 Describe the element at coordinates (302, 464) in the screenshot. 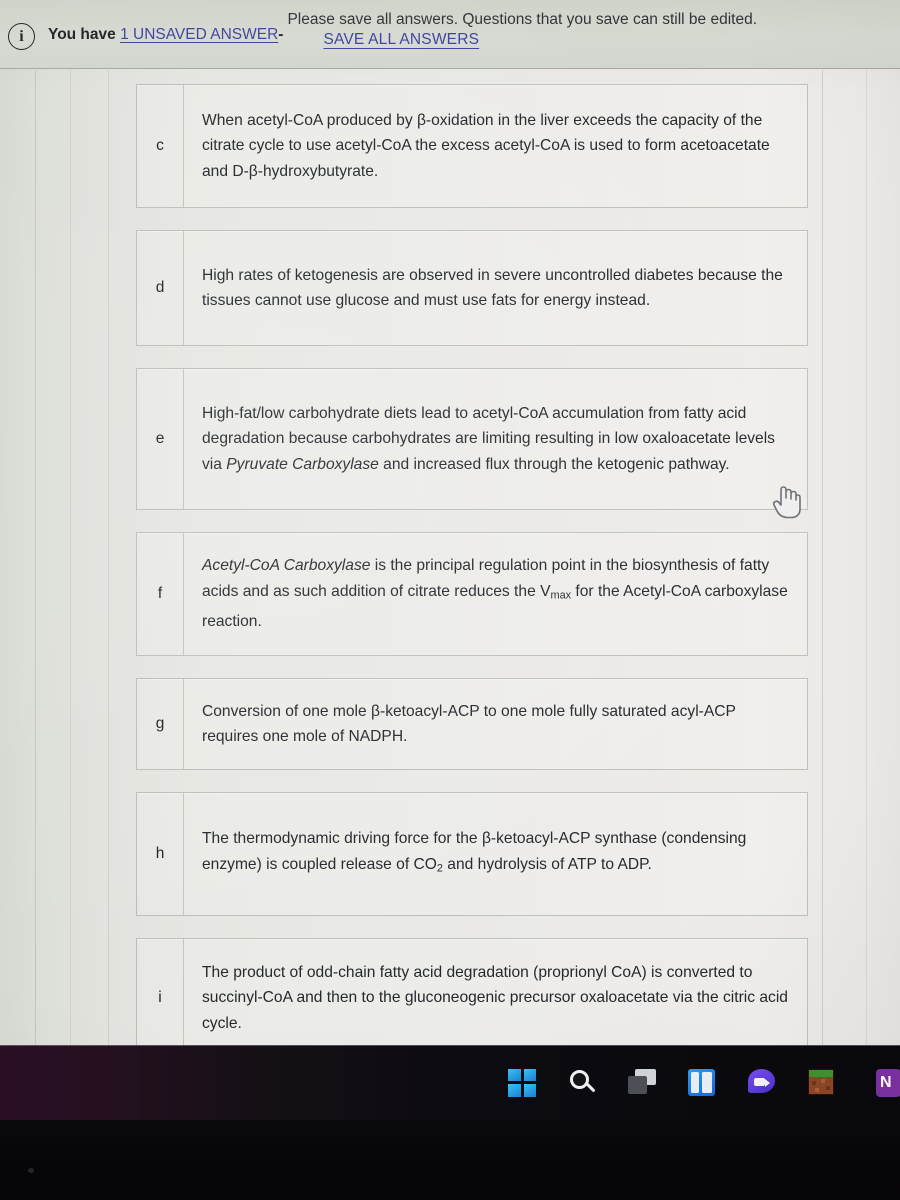

I see `option-text-emphasis: Pyruvate Carboxylase` at that location.